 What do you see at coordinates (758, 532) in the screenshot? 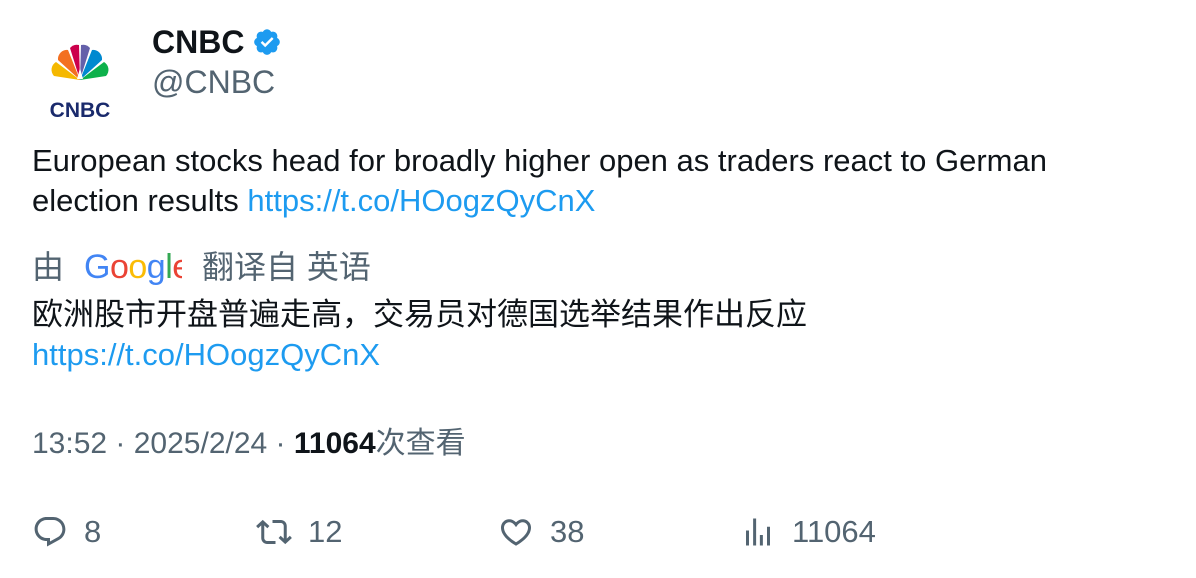
I see `views-chart-icon` at bounding box center [758, 532].